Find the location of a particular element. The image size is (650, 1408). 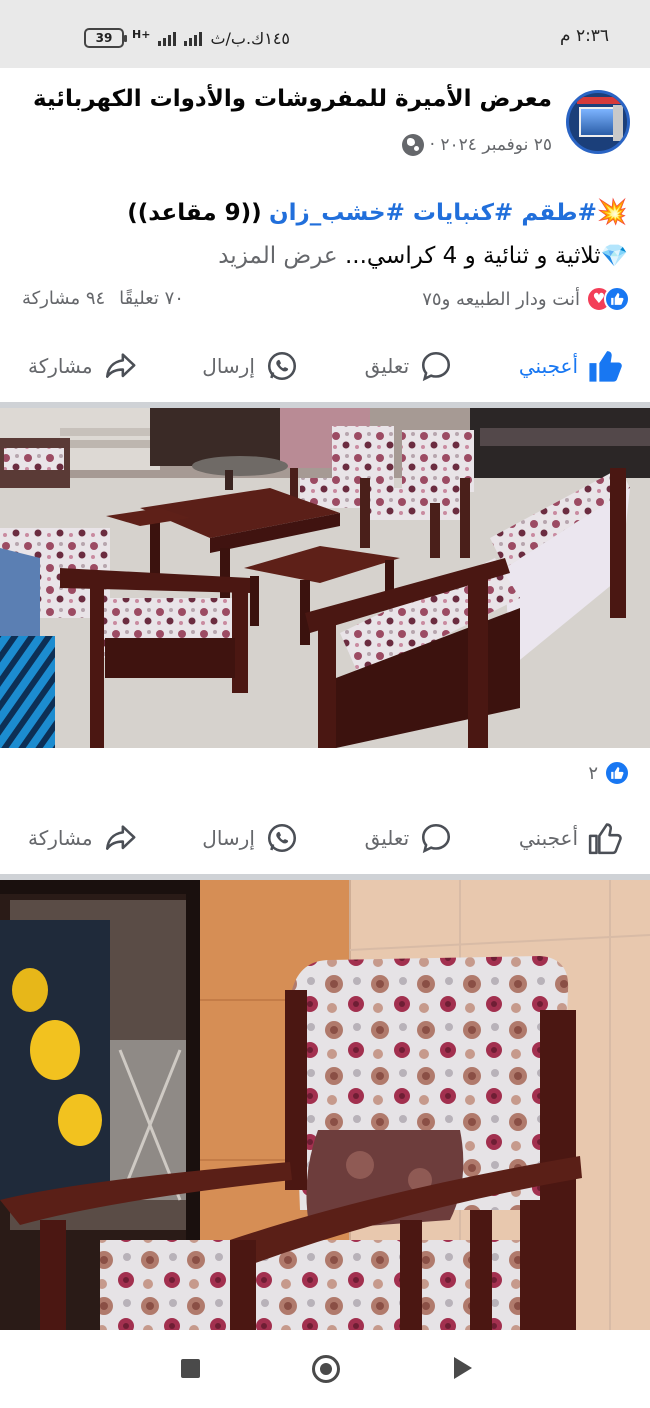

home-button is located at coordinates (326, 1369).